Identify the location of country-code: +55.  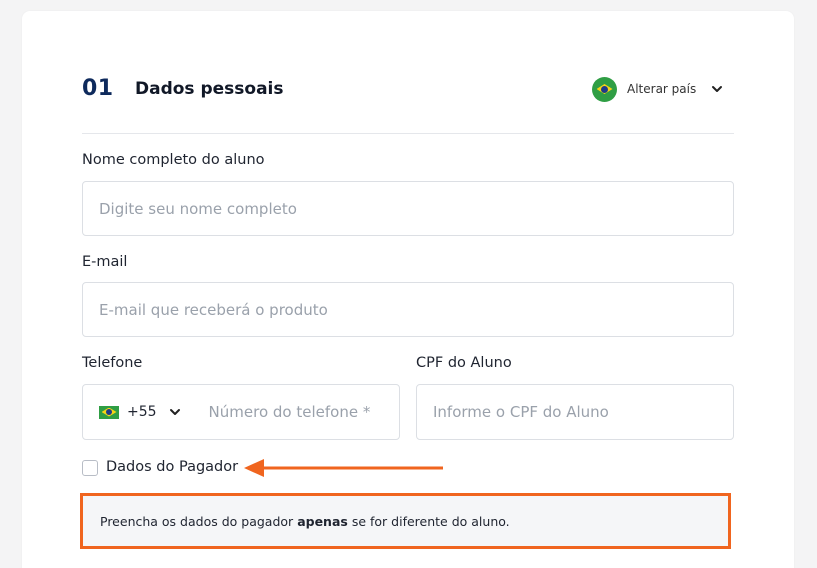
(142, 412).